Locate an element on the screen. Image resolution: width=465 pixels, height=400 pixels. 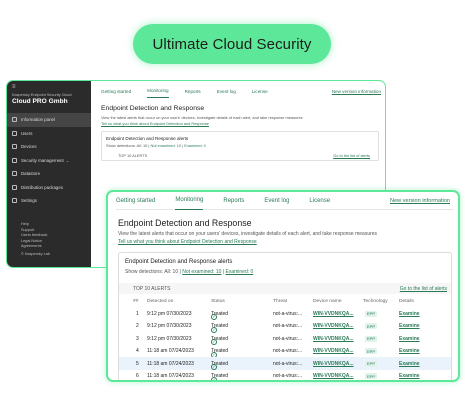
sidebar-item: Information panel is located at coordinates (49, 120).